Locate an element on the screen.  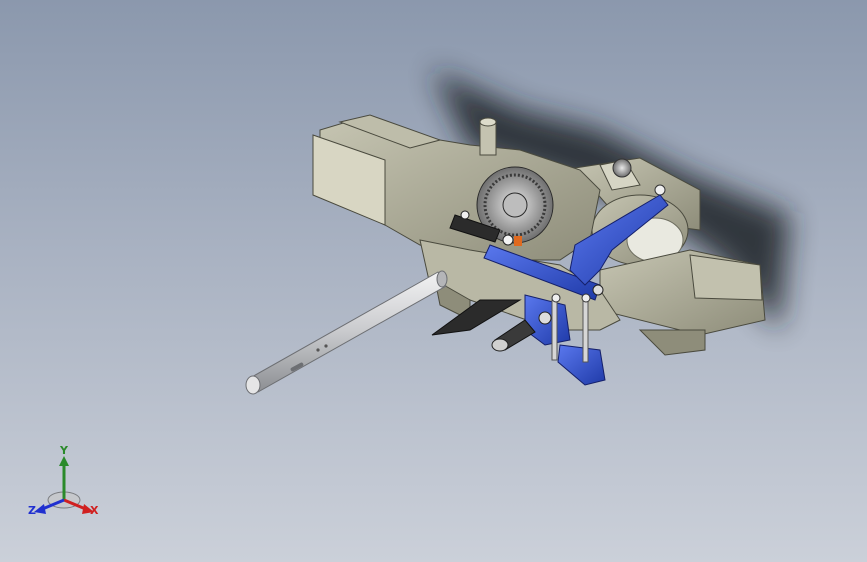
view-orientation-triad: Y X Z is located at coordinates (66, 484).